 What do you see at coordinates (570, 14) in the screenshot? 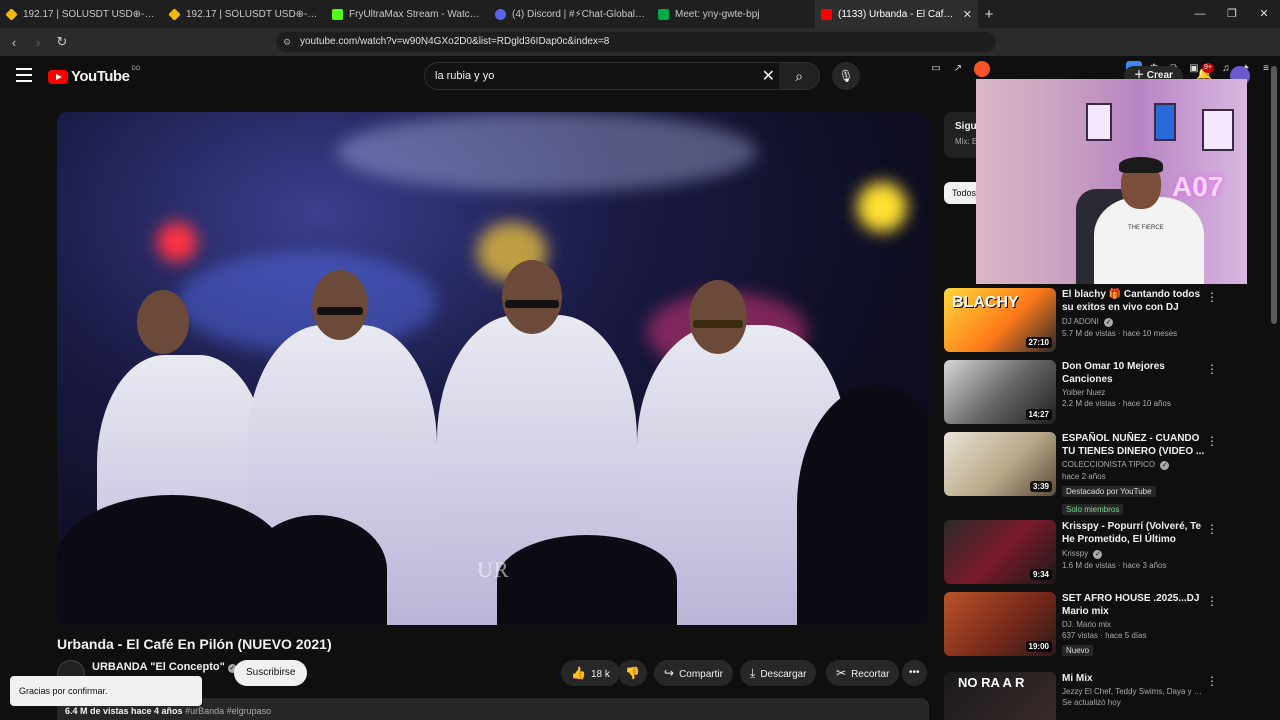
I see `browser-tab-4: (4) Discord | #⚡Chat-Global | A` at bounding box center [570, 14].